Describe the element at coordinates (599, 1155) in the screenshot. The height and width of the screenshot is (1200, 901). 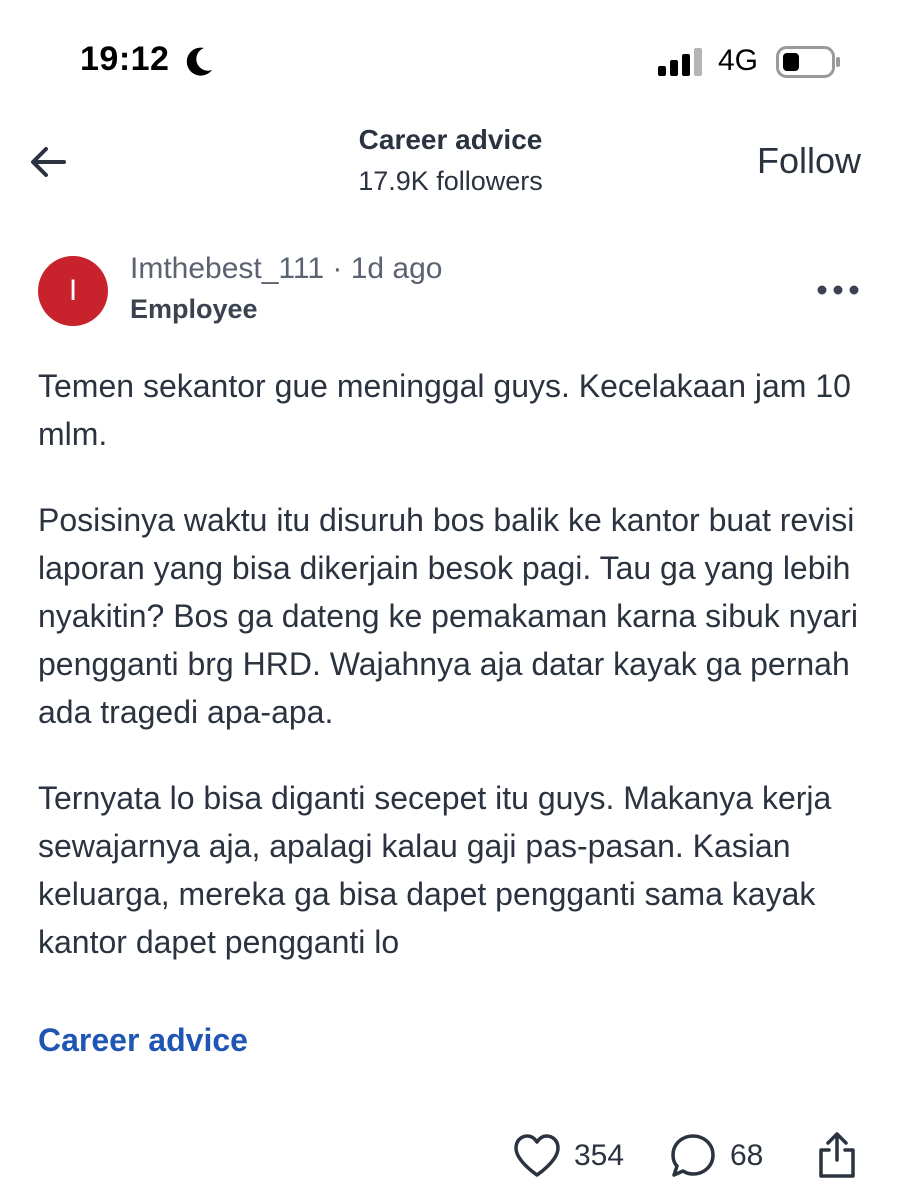
I see `like-count: 354` at that location.